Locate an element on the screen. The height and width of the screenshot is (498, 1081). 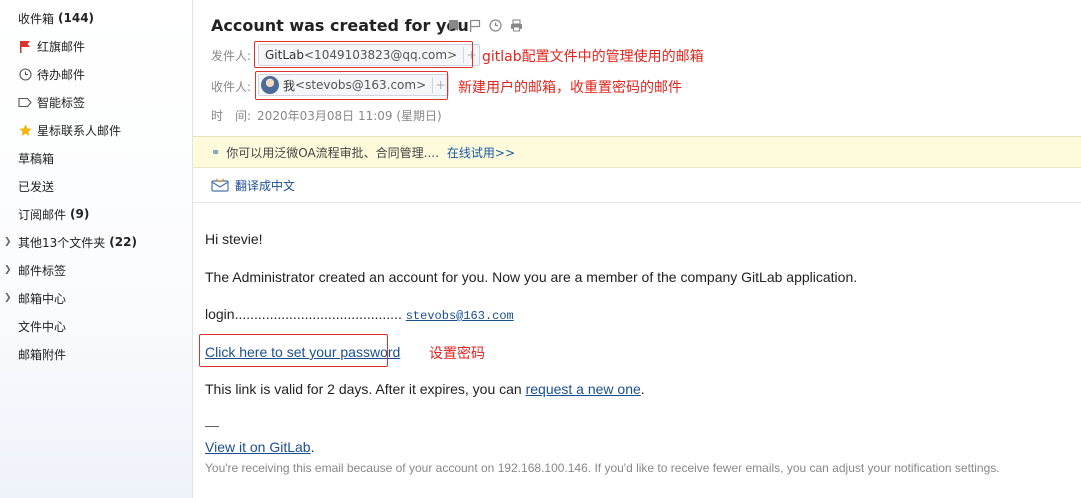
sidebar-item-label: 智能标签 is located at coordinates (61, 102).